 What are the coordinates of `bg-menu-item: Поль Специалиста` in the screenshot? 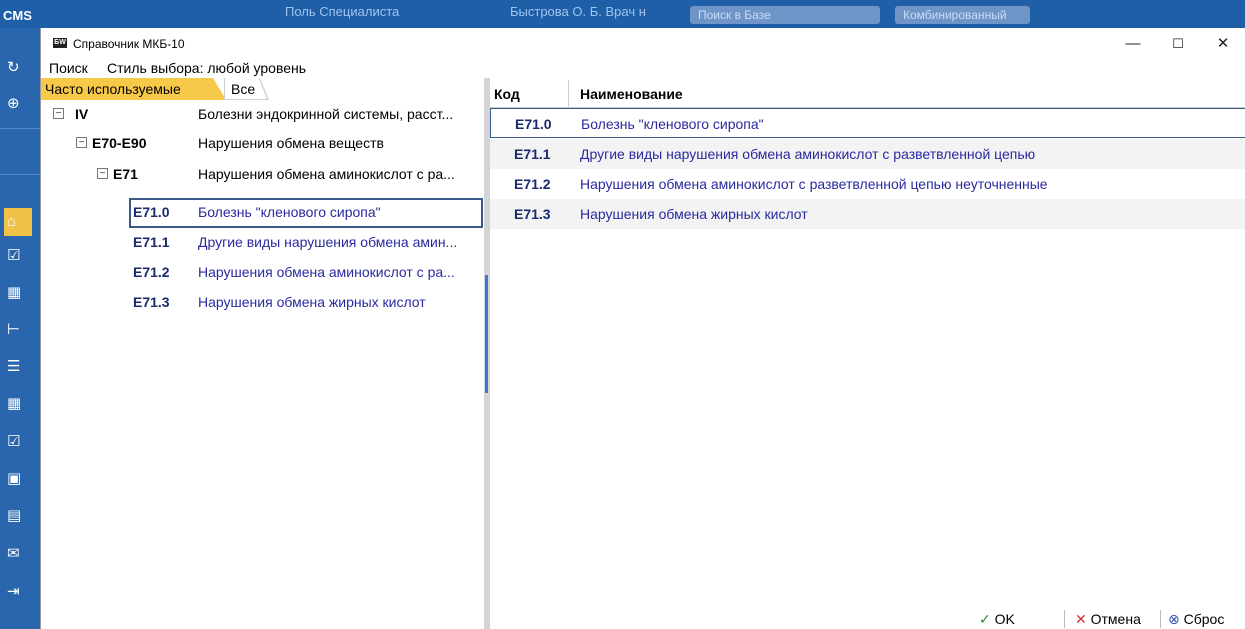 It's located at (342, 11).